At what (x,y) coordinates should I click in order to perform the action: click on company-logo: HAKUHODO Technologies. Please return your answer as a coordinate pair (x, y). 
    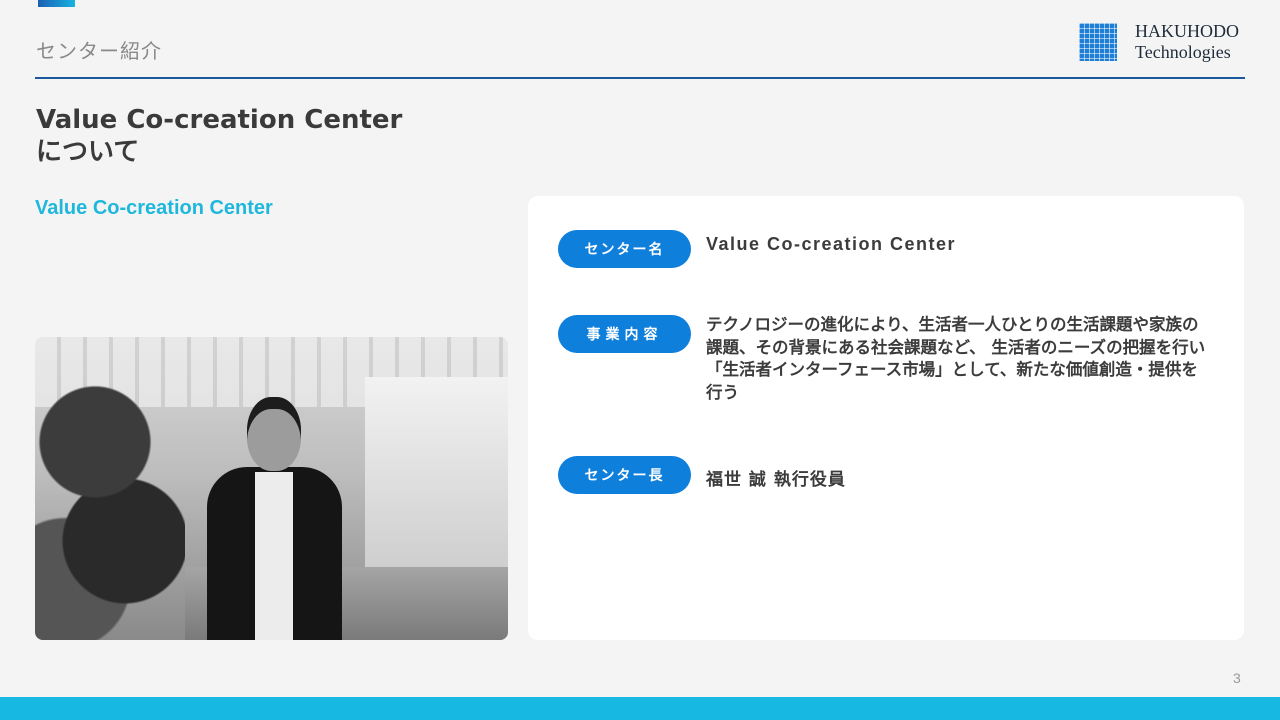
    Looking at the image, I should click on (1159, 42).